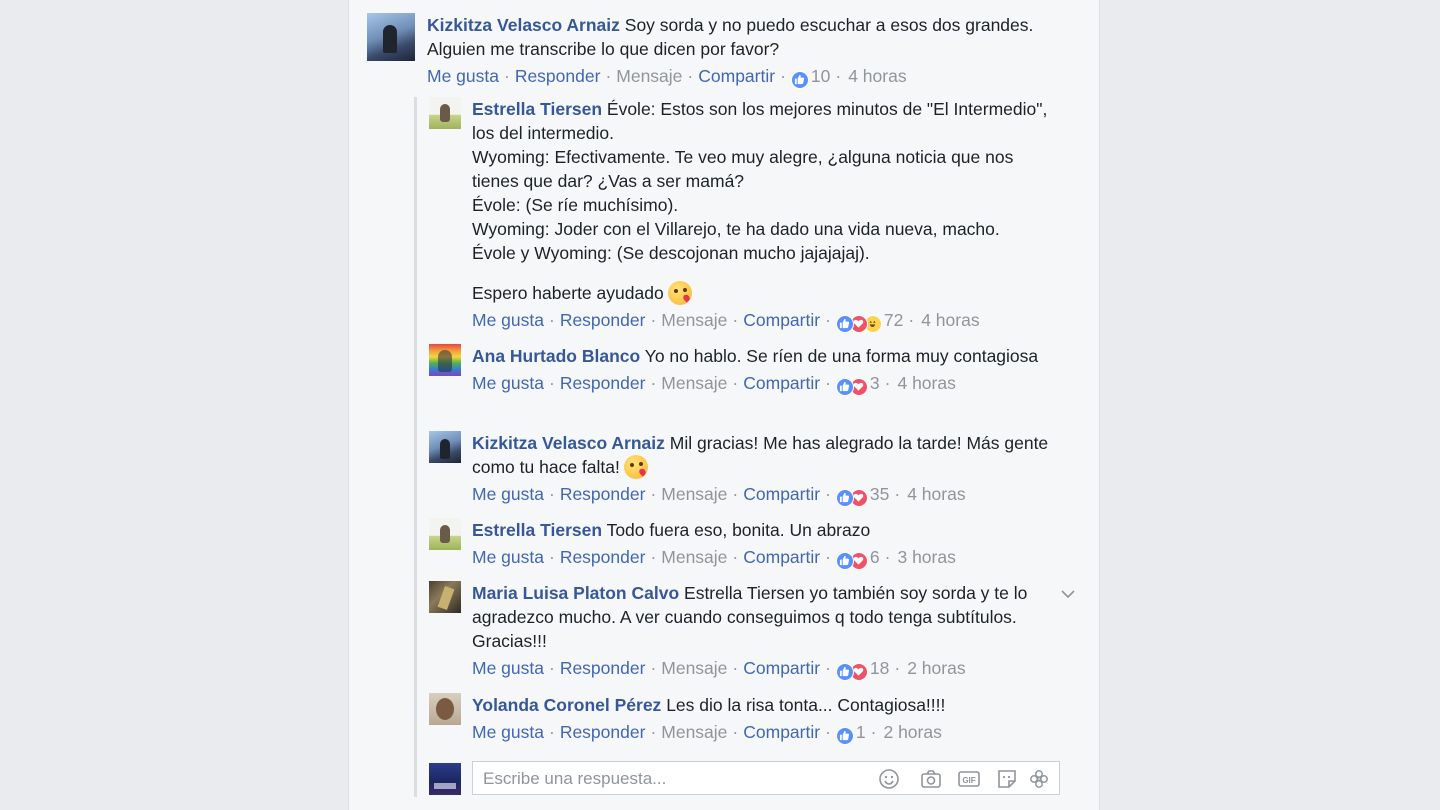 This screenshot has height=810, width=1440. Describe the element at coordinates (875, 383) in the screenshot. I see `reaction-count: 3` at that location.